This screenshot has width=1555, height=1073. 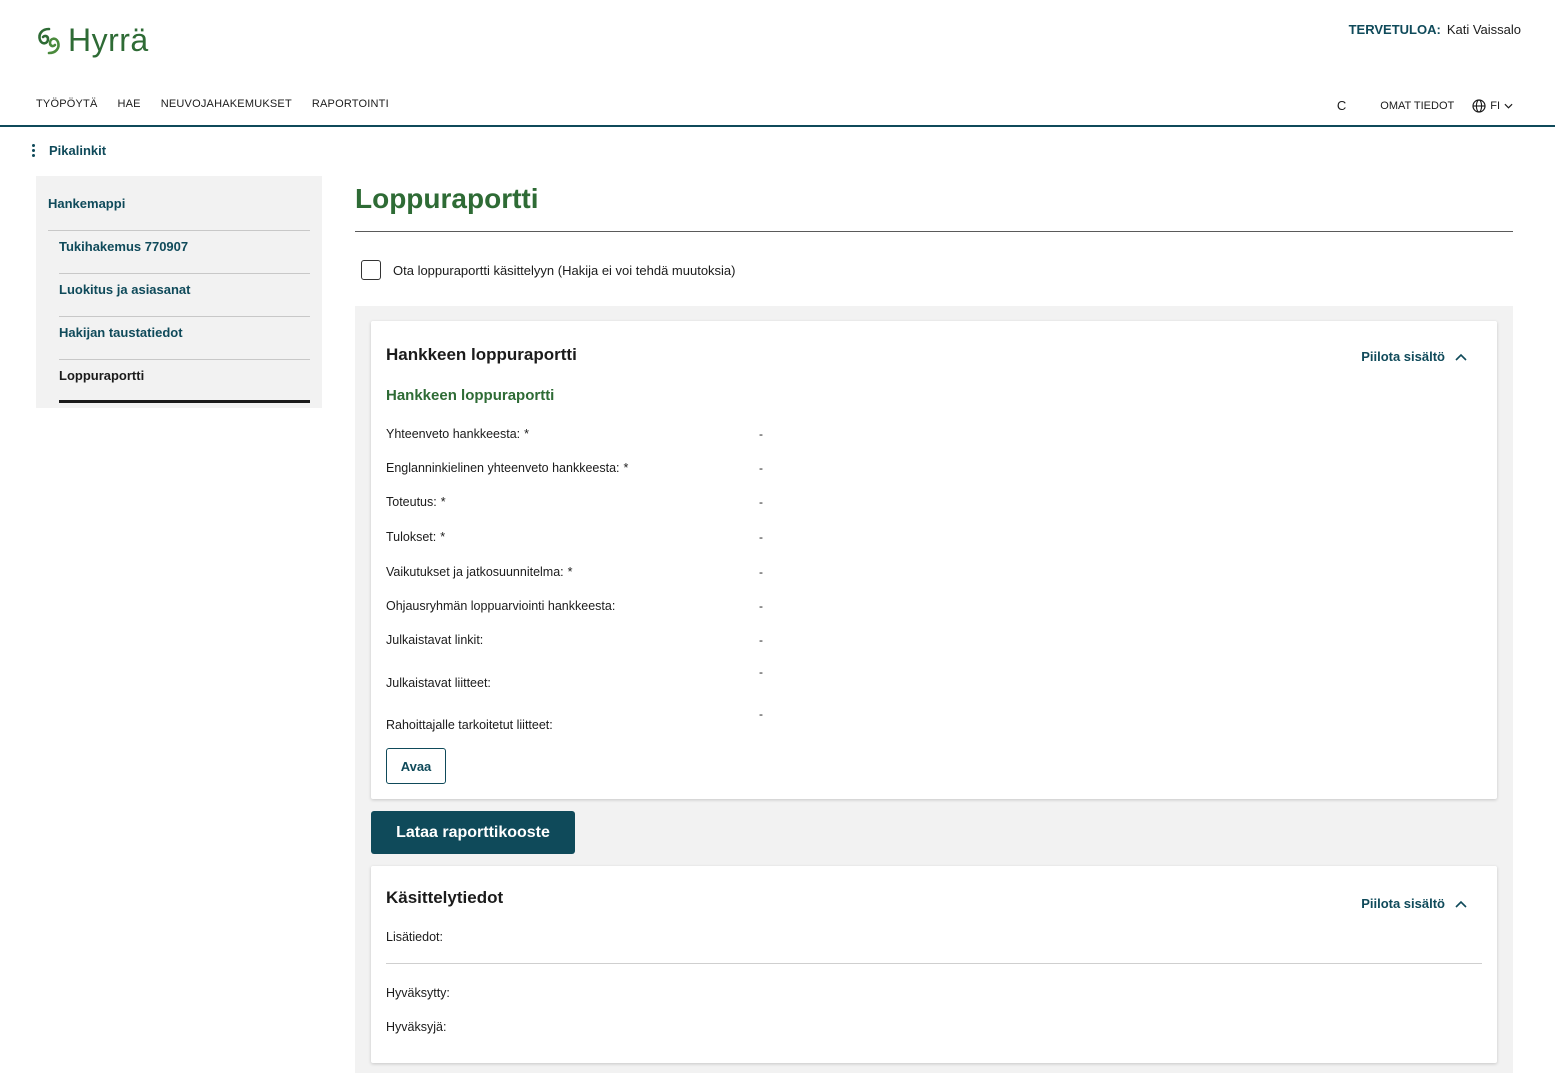 I want to click on final-report-card-title: Hankkeen loppuraportti, so click(x=481, y=354).